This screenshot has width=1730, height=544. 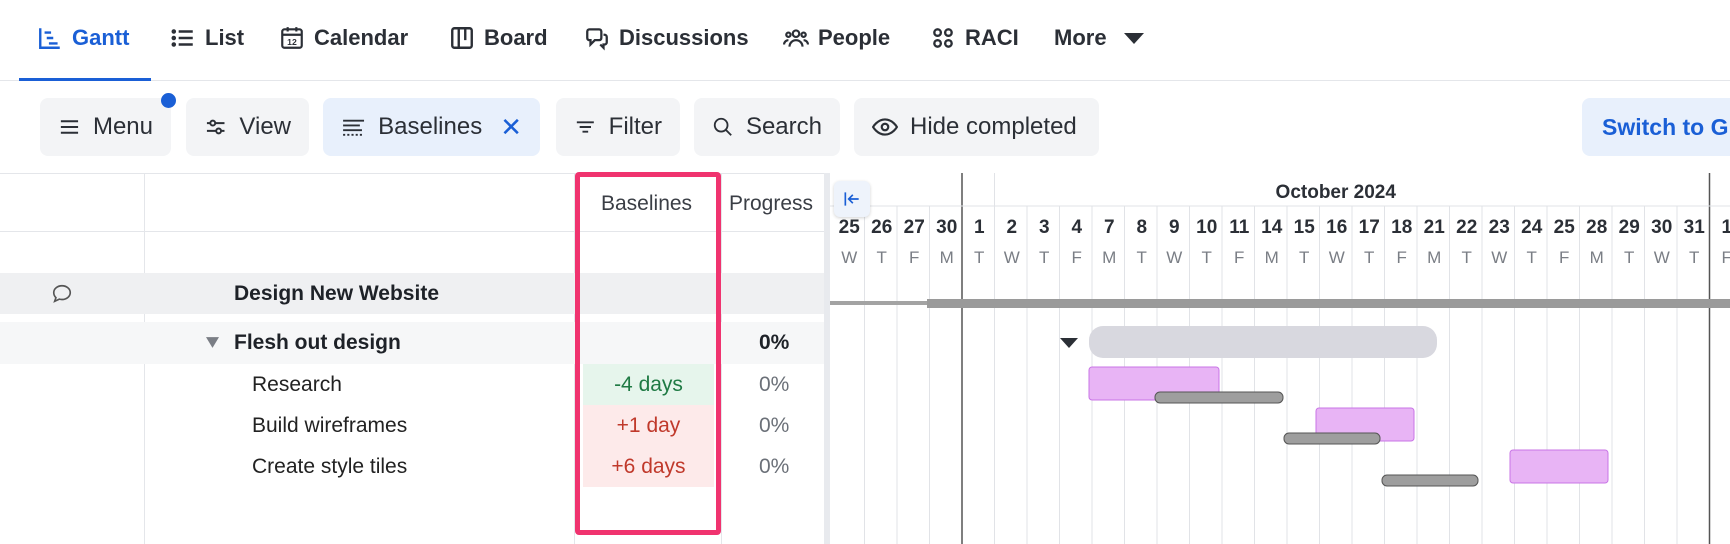 I want to click on raci-icon, so click(x=943, y=38).